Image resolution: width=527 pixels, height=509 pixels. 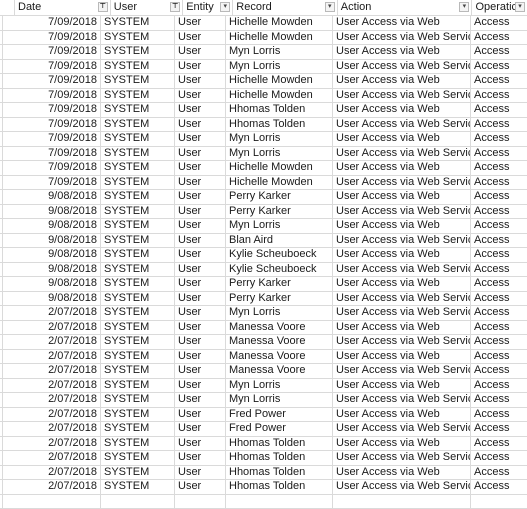 What do you see at coordinates (175, 7) in the screenshot?
I see `filter-applied-icon: ⊤` at bounding box center [175, 7].